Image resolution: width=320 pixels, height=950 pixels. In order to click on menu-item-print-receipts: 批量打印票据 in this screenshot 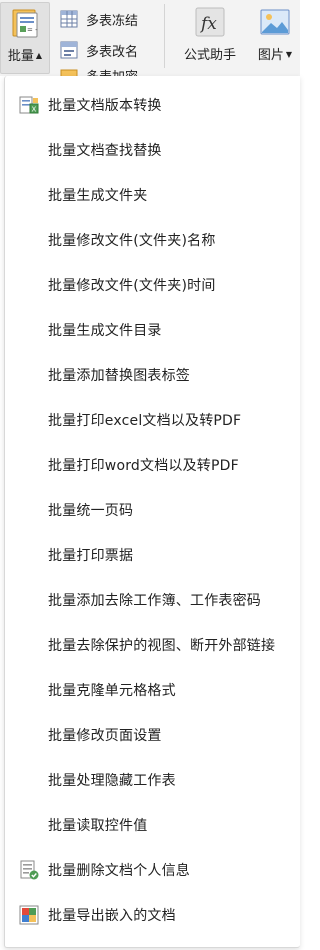, I will do `click(153, 555)`.